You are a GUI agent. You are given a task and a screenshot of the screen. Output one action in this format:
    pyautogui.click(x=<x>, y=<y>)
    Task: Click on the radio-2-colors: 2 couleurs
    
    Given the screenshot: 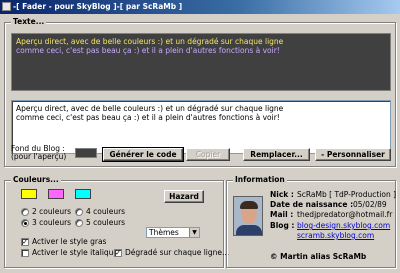 What is the action you would take?
    pyautogui.click(x=46, y=211)
    